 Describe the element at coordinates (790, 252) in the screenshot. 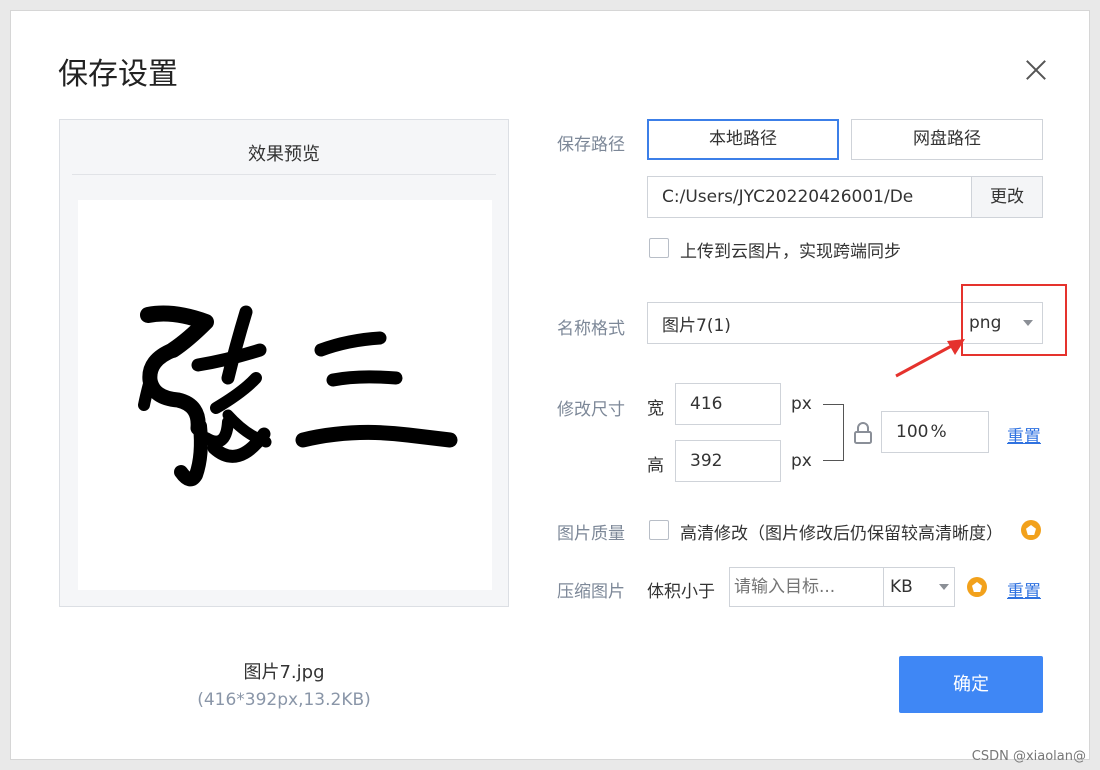

I see `upload-cloud-label: 上传到云图片，实现跨端同步` at that location.